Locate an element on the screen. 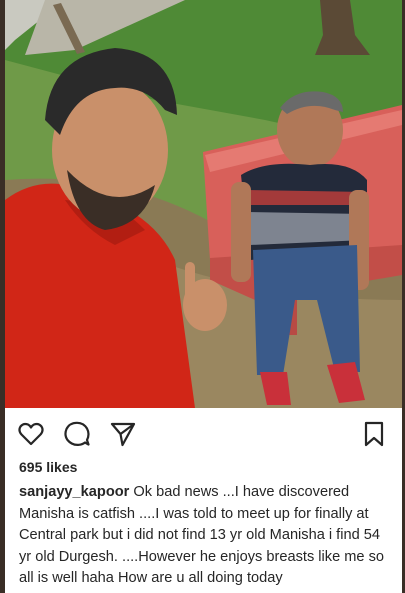  likes-count: 695 likes is located at coordinates (48, 467).